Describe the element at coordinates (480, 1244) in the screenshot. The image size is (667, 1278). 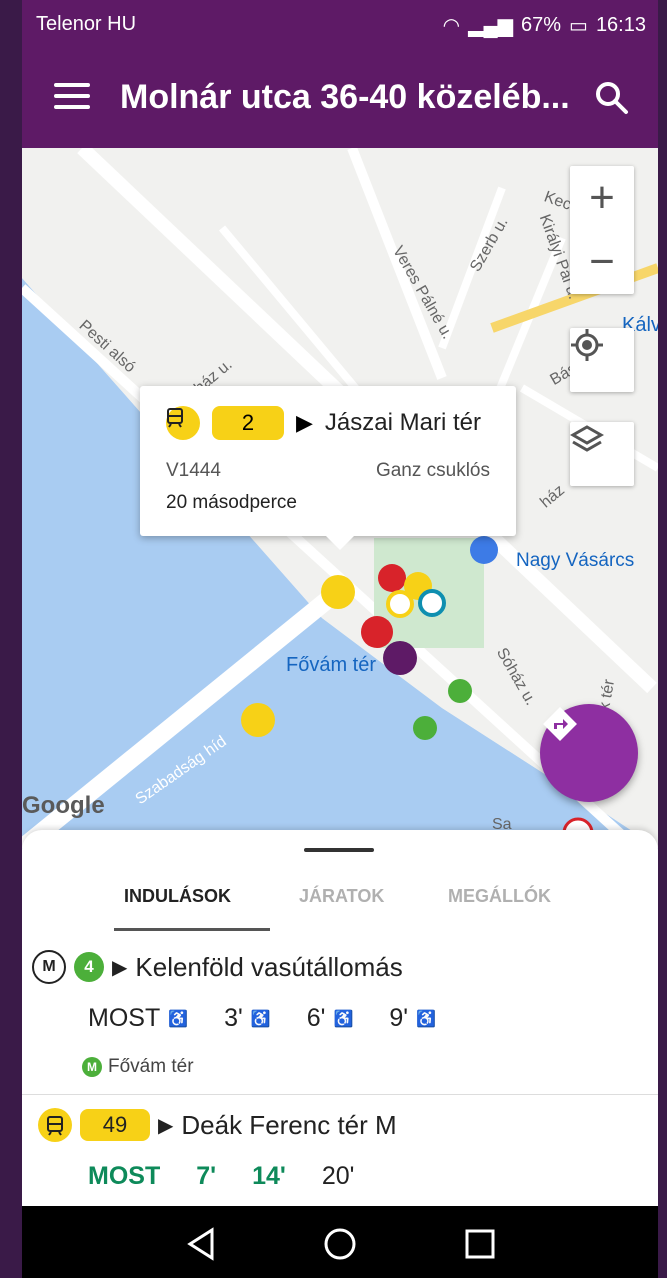
I see `recents-icon` at that location.